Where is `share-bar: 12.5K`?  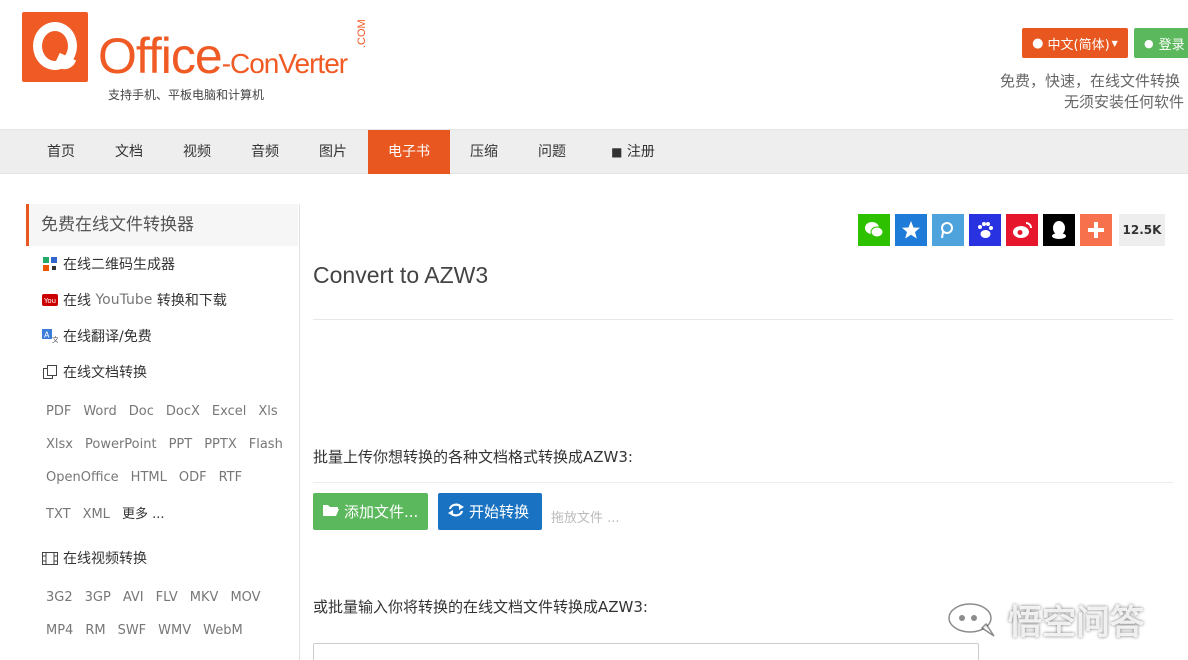
share-bar: 12.5K is located at coordinates (1011, 230).